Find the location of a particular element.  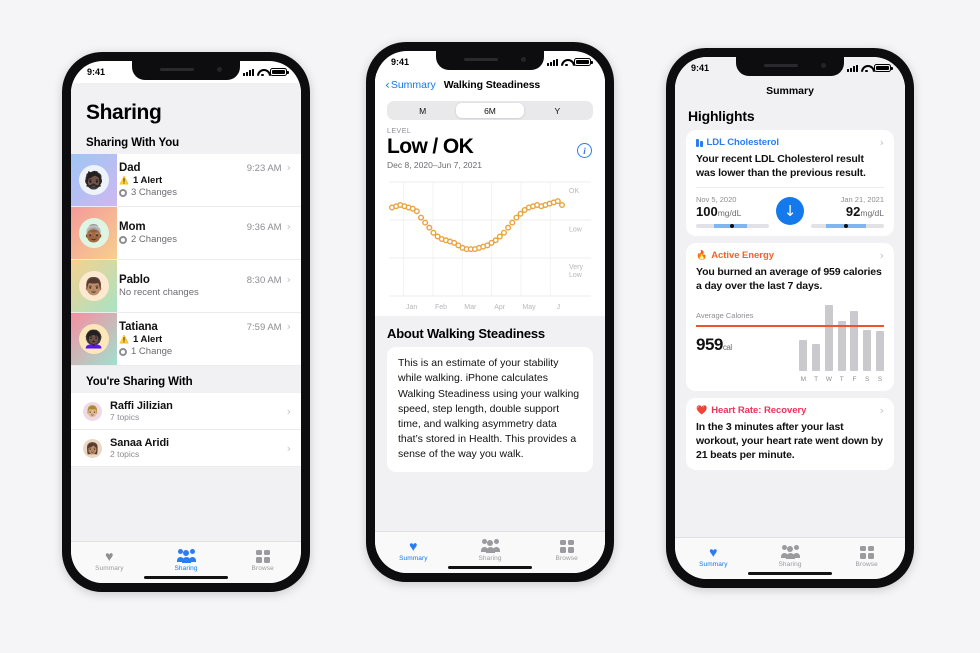

segment-m: M is located at coordinates (422, 110).